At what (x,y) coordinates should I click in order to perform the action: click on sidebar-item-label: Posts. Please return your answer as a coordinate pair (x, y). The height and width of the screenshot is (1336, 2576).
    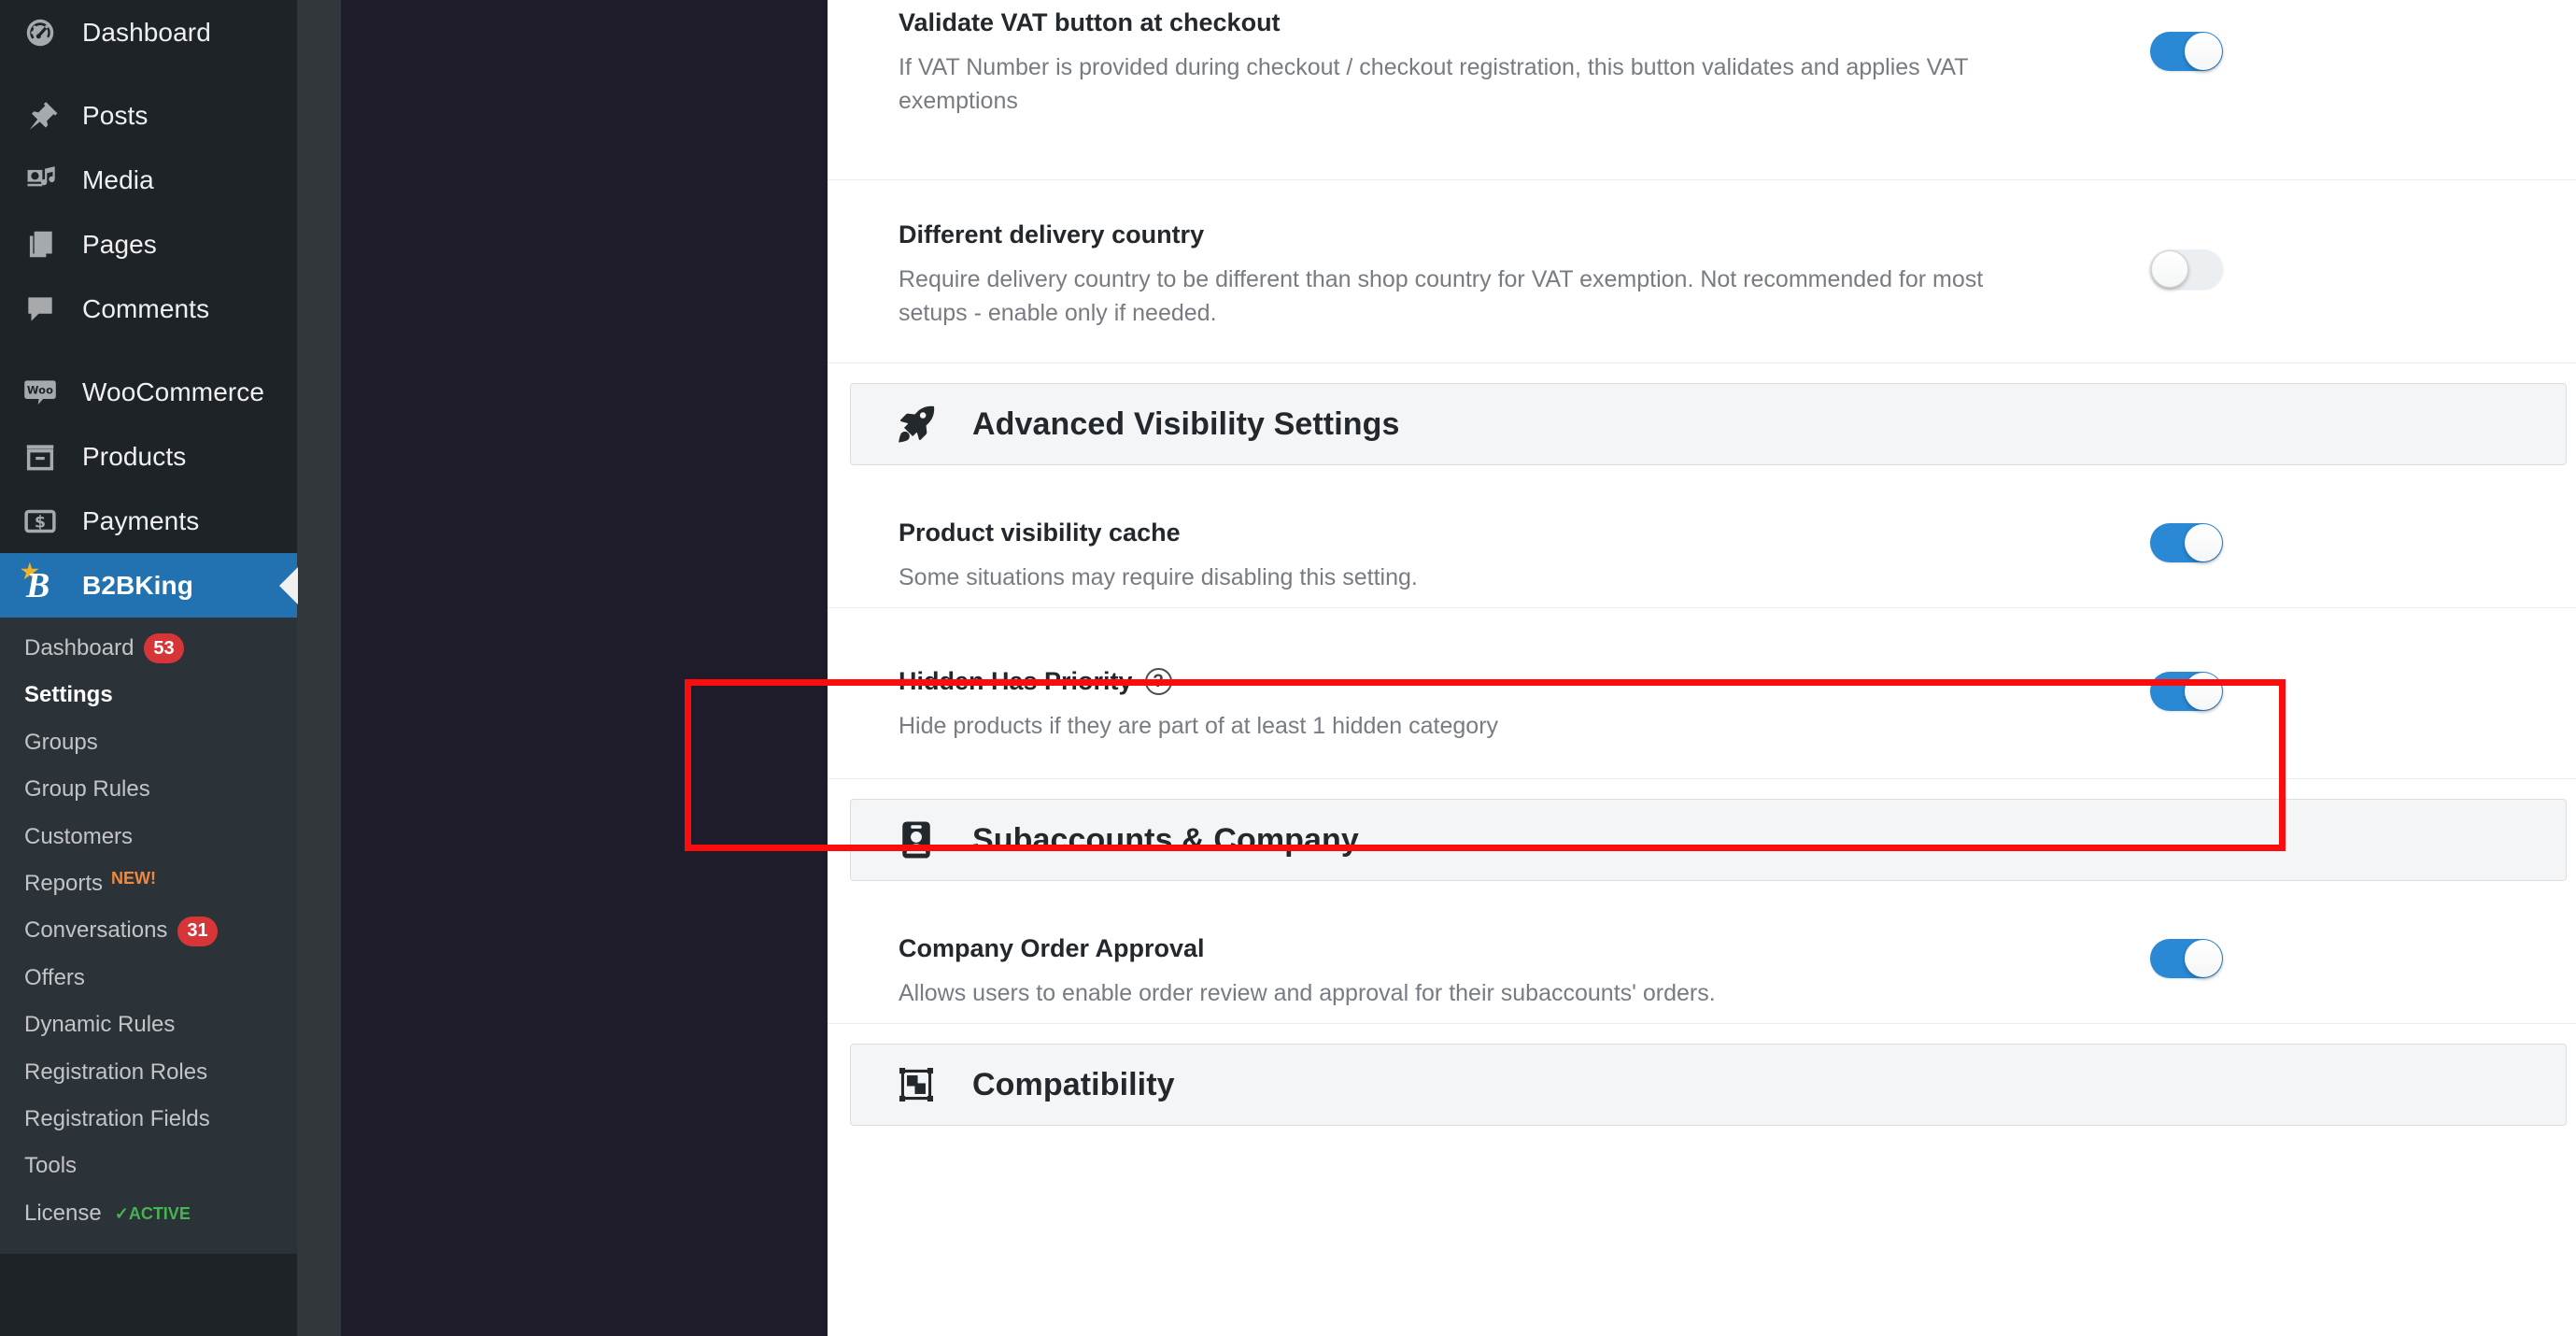
    Looking at the image, I should click on (115, 115).